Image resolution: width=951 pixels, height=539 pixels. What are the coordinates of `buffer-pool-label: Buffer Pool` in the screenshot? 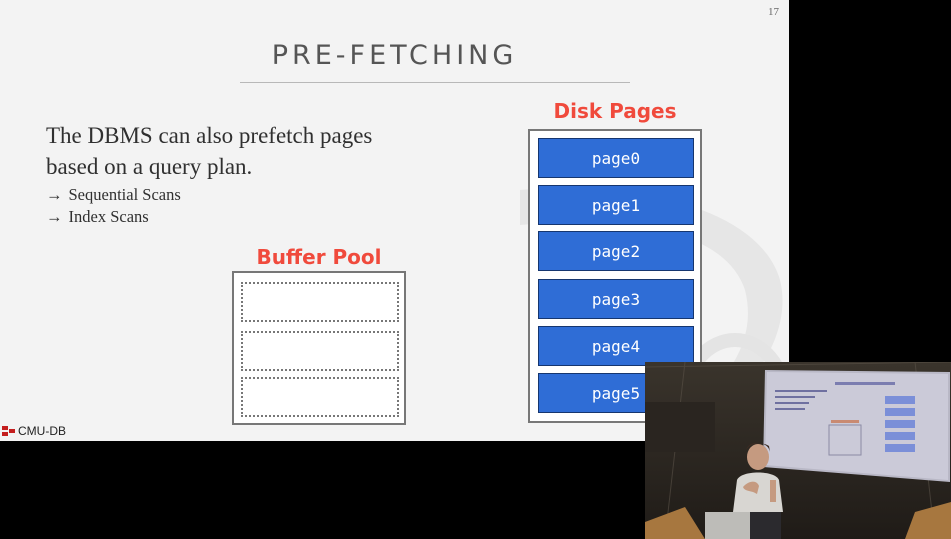 It's located at (319, 257).